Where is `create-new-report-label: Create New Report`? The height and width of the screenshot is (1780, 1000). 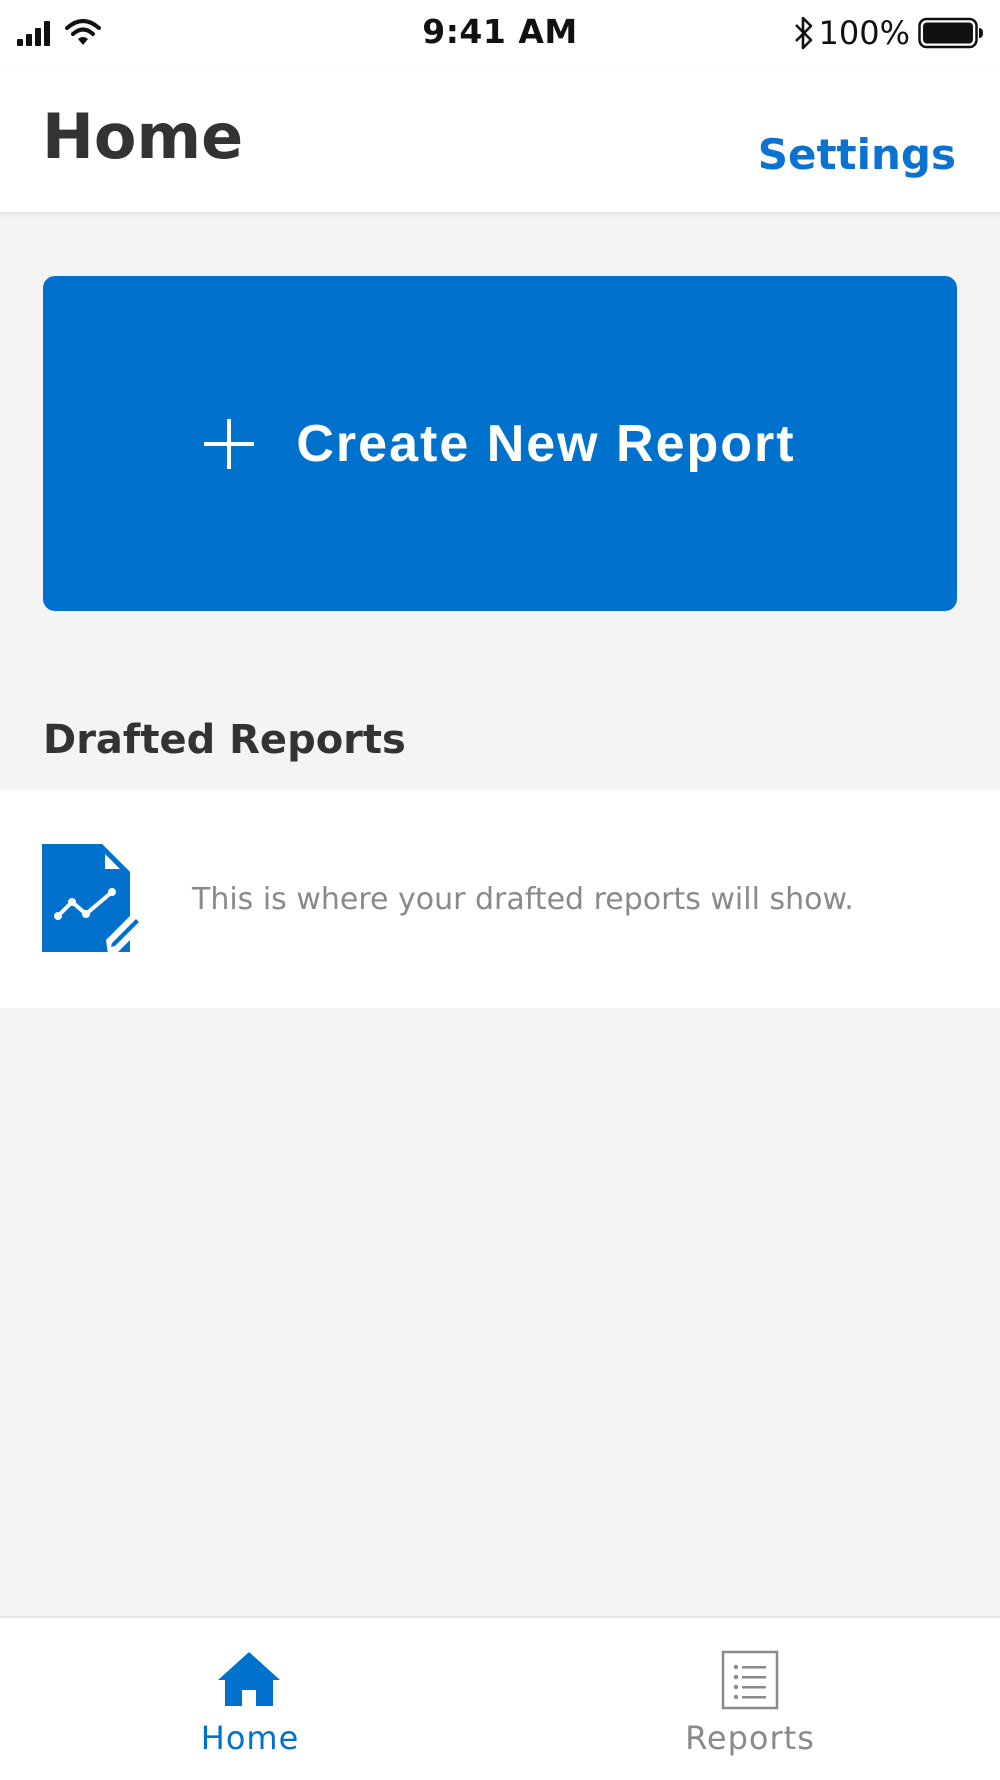
create-new-report-label: Create New Report is located at coordinates (546, 443).